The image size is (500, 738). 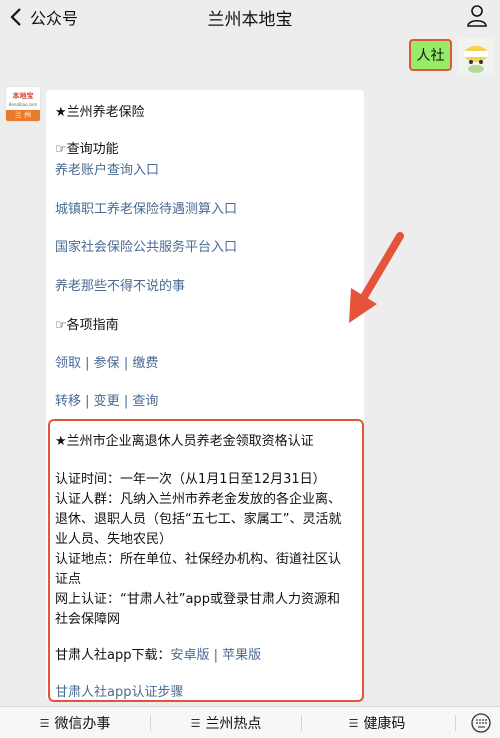 I want to click on link-benefit-calculator: 城镇职工养老保险待遇测算入口, so click(x=146, y=207).